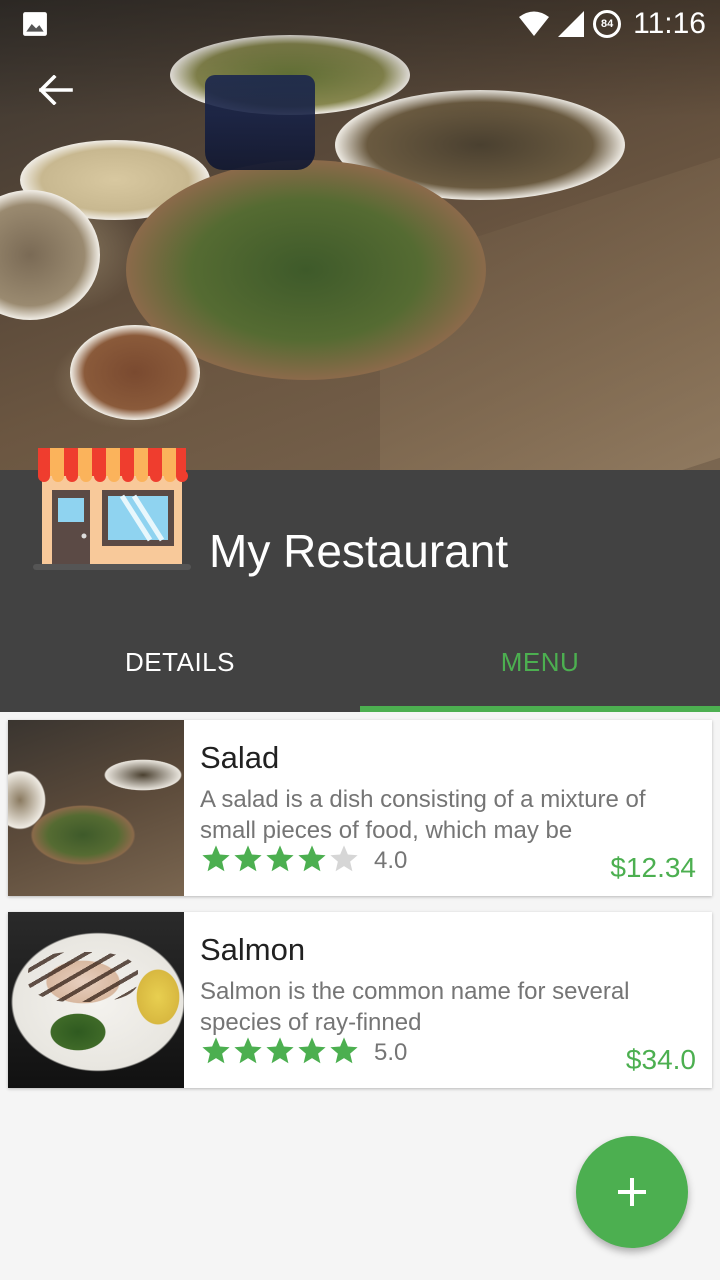 This screenshot has height=1280, width=720. What do you see at coordinates (360, 24) in the screenshot?
I see `status-bar: 84 11:16` at bounding box center [360, 24].